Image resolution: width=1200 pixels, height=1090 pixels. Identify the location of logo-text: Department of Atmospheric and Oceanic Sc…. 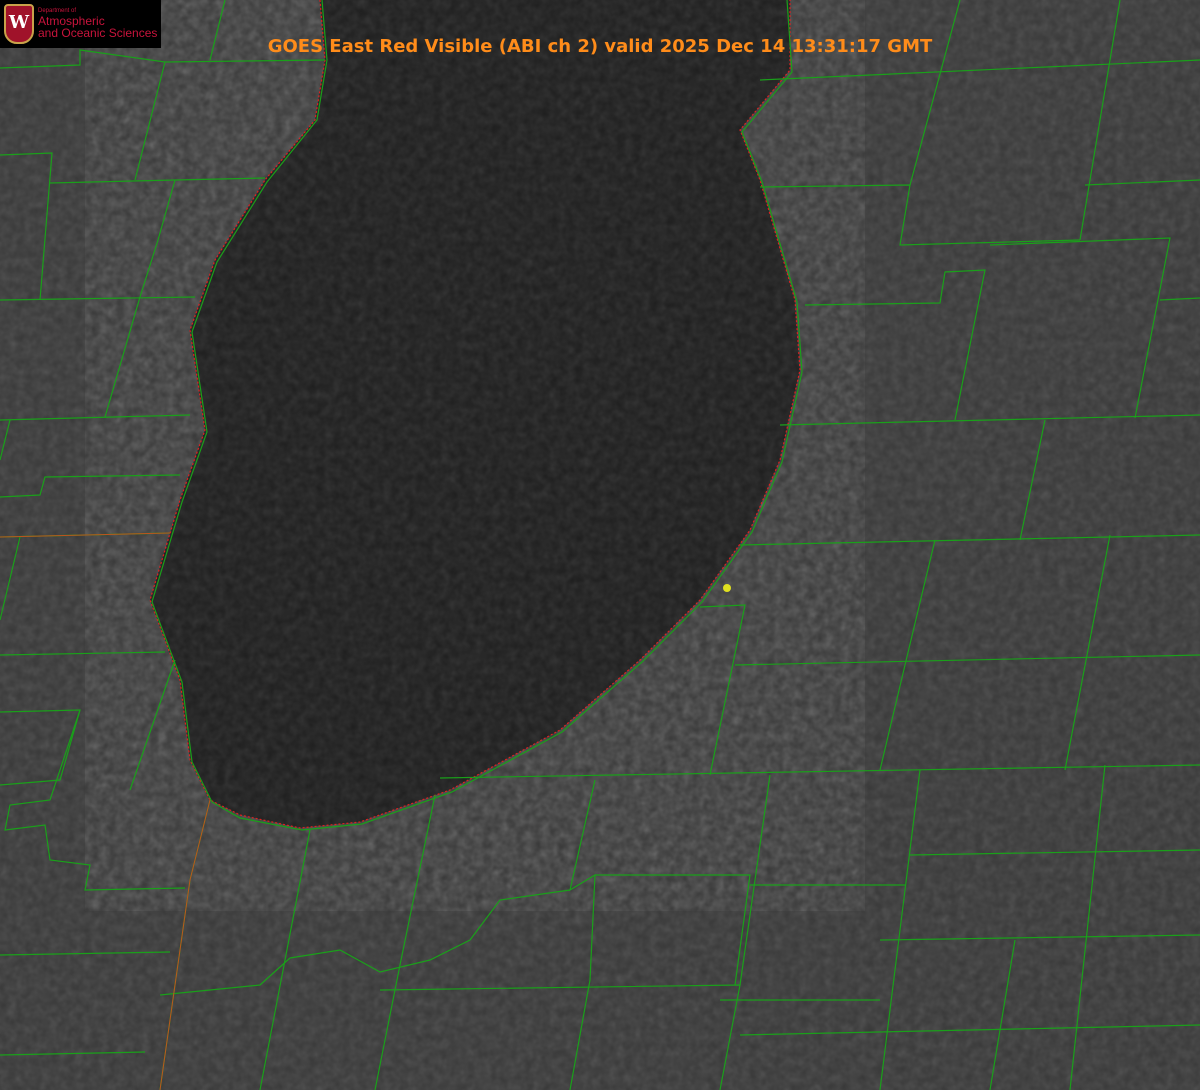
(97, 23).